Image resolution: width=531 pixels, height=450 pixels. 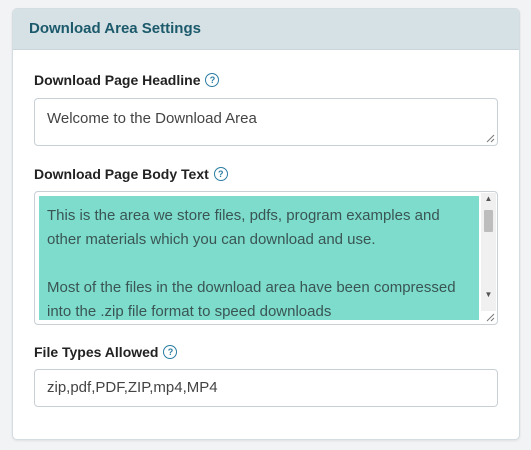 I want to click on panel-title: Download Area Settings, so click(x=115, y=28).